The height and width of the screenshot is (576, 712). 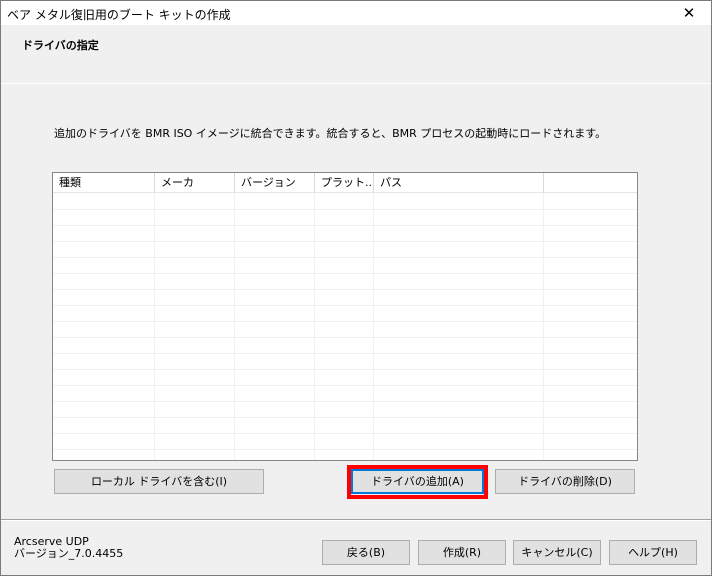 What do you see at coordinates (60, 45) in the screenshot?
I see `step-title: ドライバの指定` at bounding box center [60, 45].